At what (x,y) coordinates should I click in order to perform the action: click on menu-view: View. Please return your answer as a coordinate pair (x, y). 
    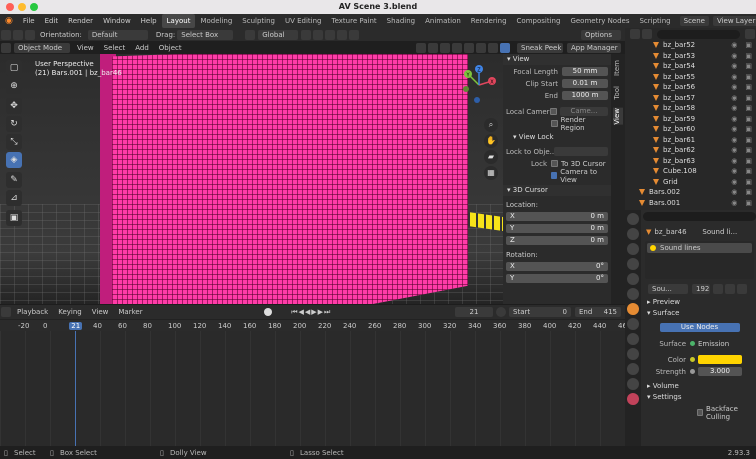
    Looking at the image, I should click on (85, 48).